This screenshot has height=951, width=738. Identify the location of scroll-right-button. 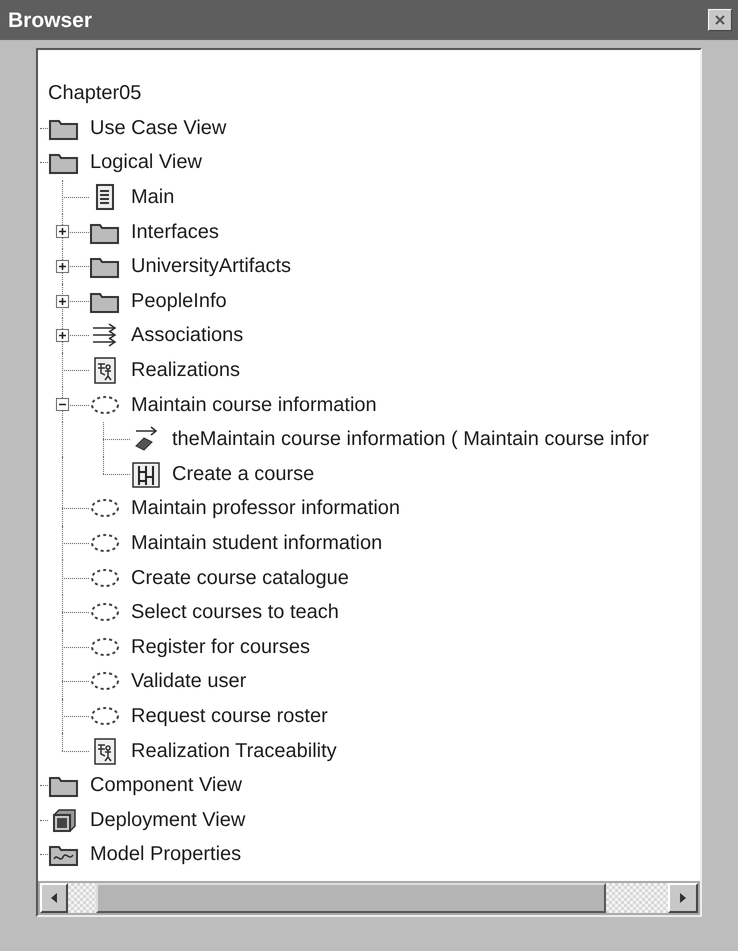
(683, 898).